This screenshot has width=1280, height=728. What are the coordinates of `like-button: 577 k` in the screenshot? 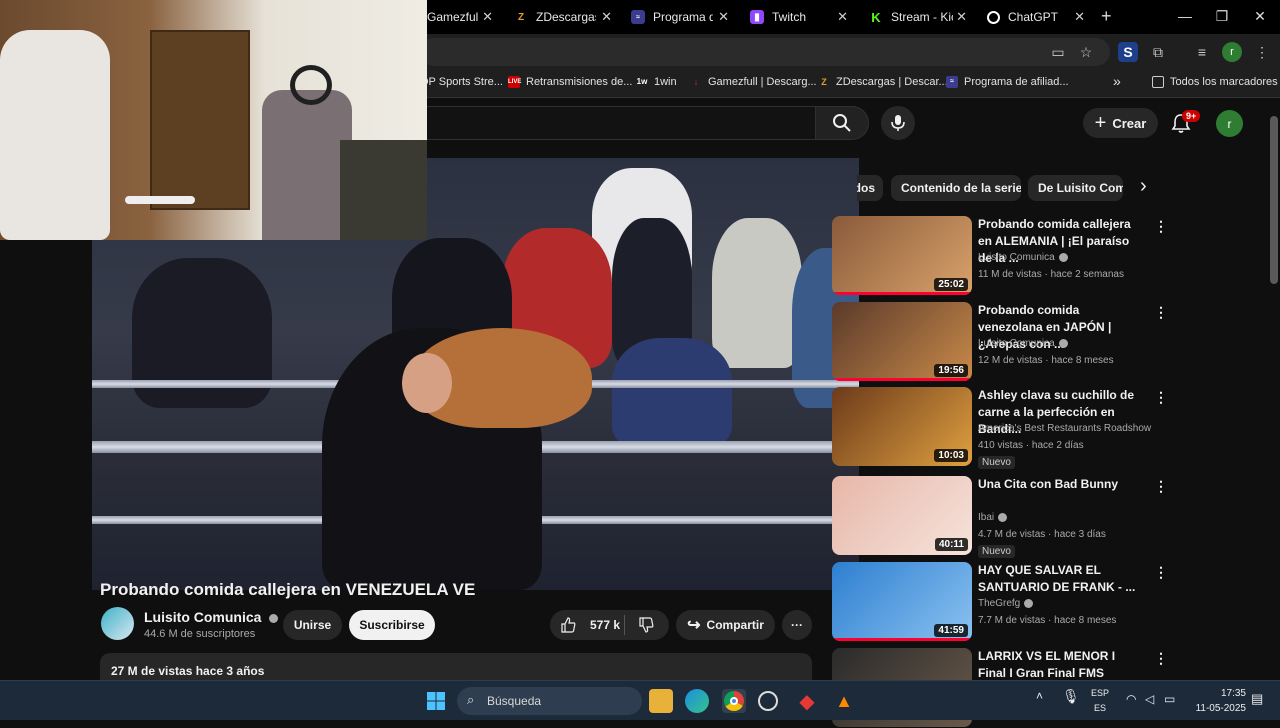 It's located at (587, 625).